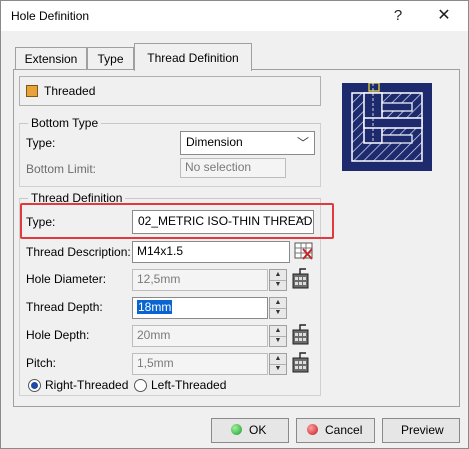 This screenshot has height=449, width=469. I want to click on bottom-type-legend: Bottom Type, so click(65, 123).